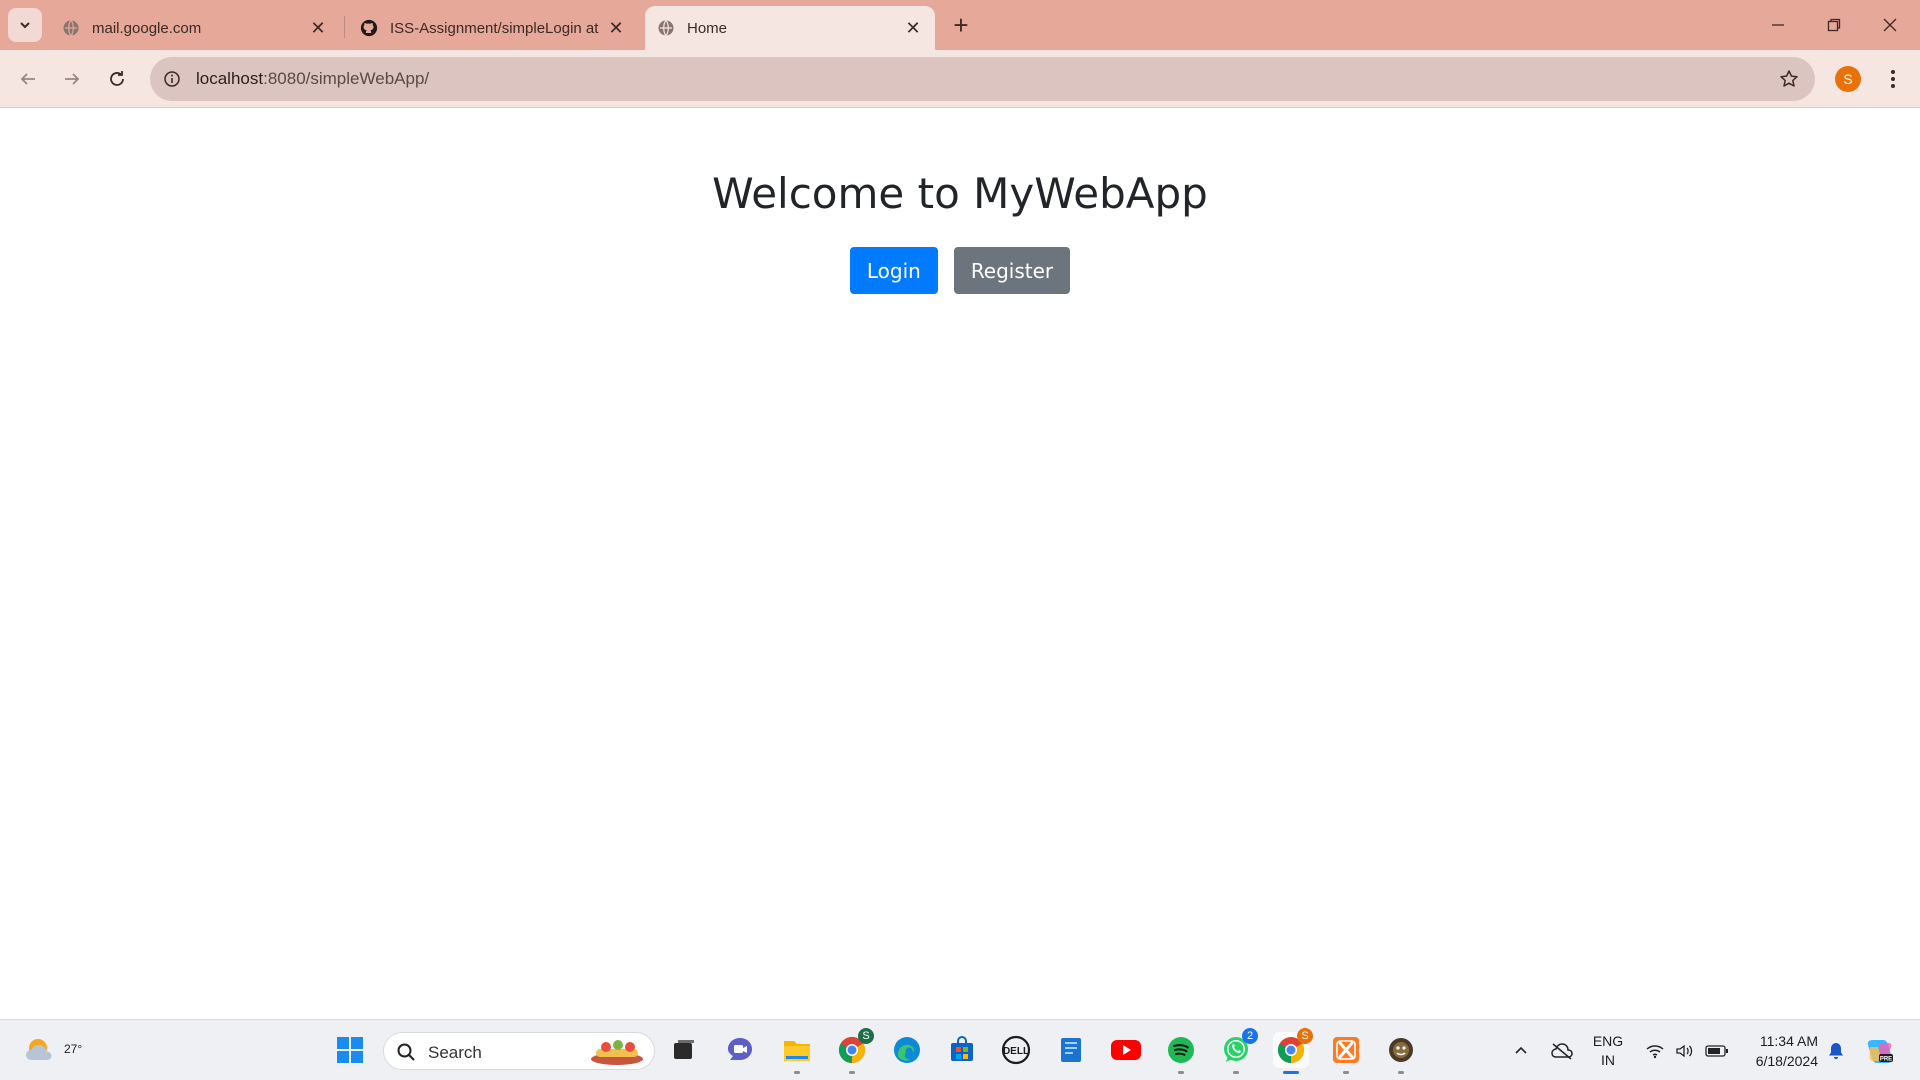  I want to click on notification-badge: 2, so click(1250, 1036).